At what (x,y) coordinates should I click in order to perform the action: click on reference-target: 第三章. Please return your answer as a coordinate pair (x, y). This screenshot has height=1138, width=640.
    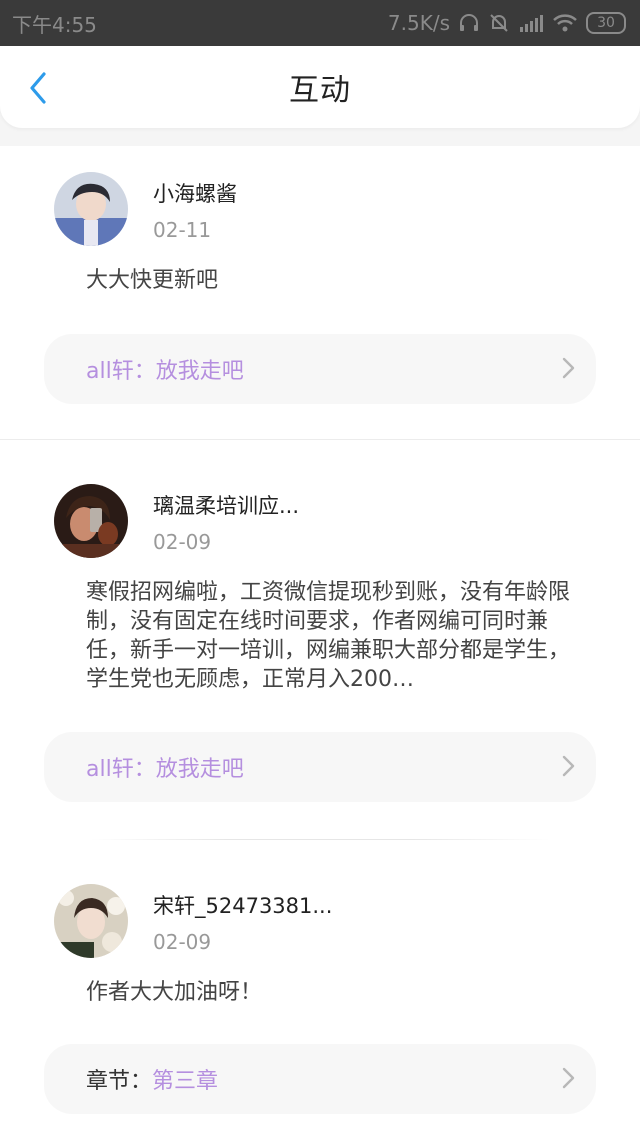
    Looking at the image, I should click on (185, 1081).